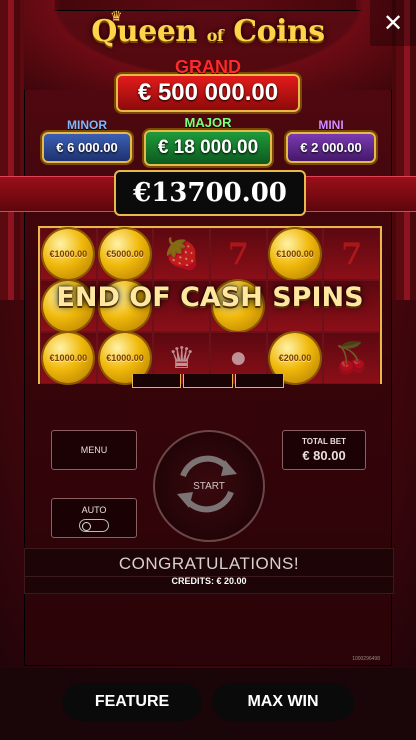  I want to click on reel-cell: 🍓, so click(181, 254).